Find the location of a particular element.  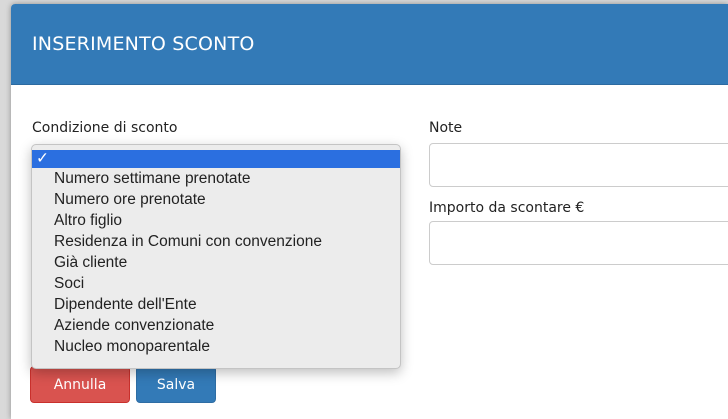

cancel-button: Annulla is located at coordinates (80, 384).